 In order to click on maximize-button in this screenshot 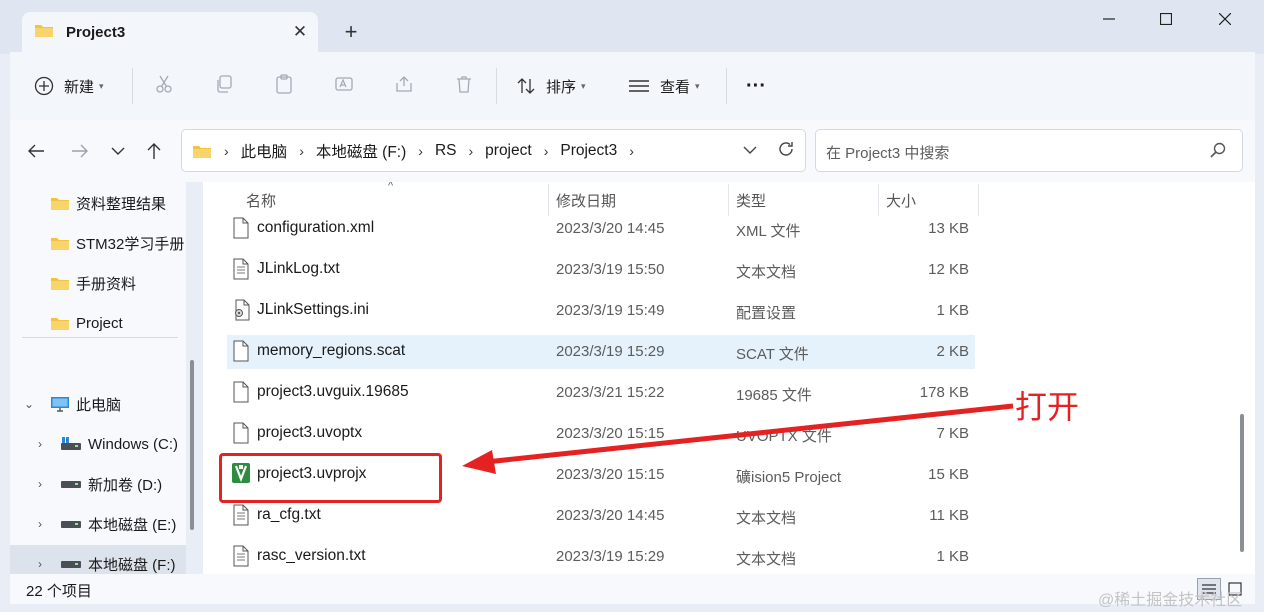, I will do `click(1166, 19)`.